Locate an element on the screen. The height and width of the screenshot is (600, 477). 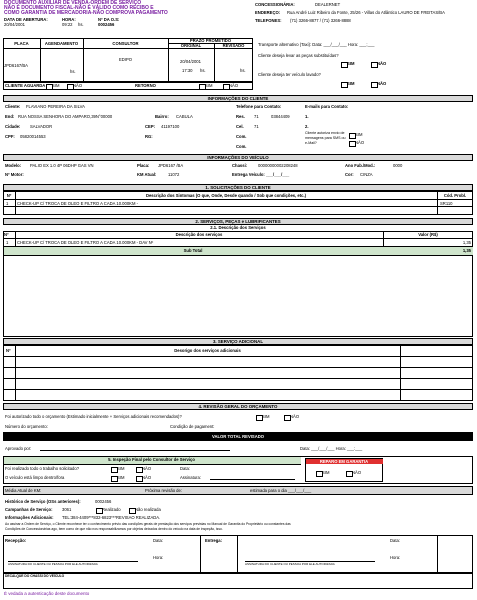
concessionaria-value: DEALERNET is located at coordinates (328, 4).